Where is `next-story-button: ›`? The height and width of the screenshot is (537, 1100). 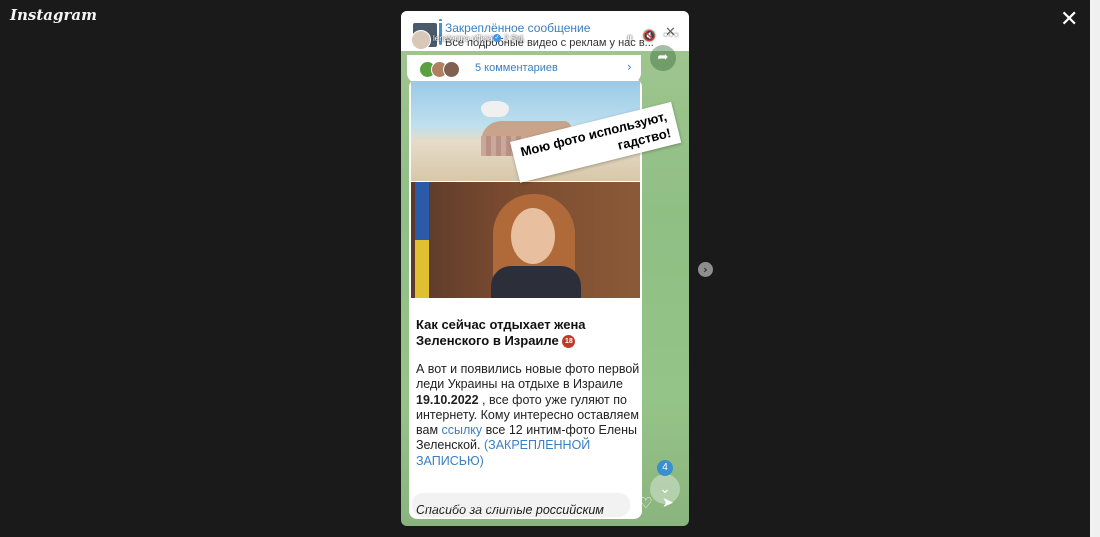
next-story-button: › is located at coordinates (705, 269).